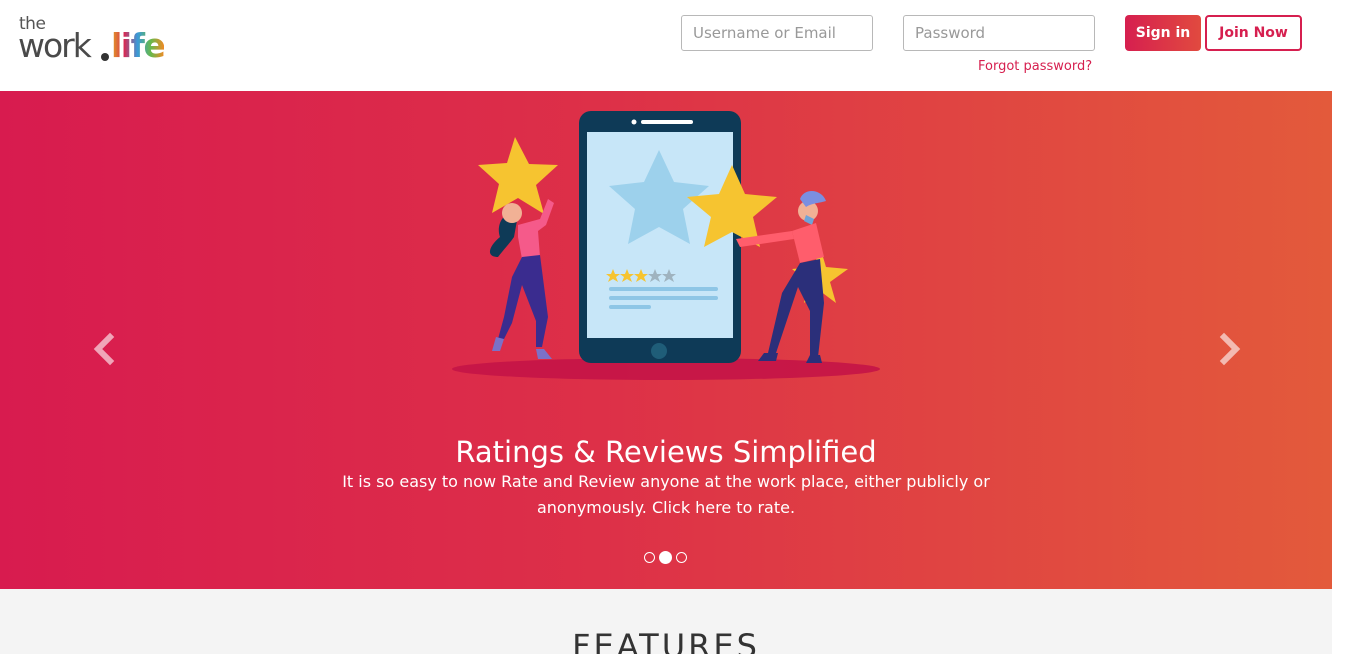 This screenshot has height=654, width=1366. I want to click on logo: the work life, so click(98, 40).